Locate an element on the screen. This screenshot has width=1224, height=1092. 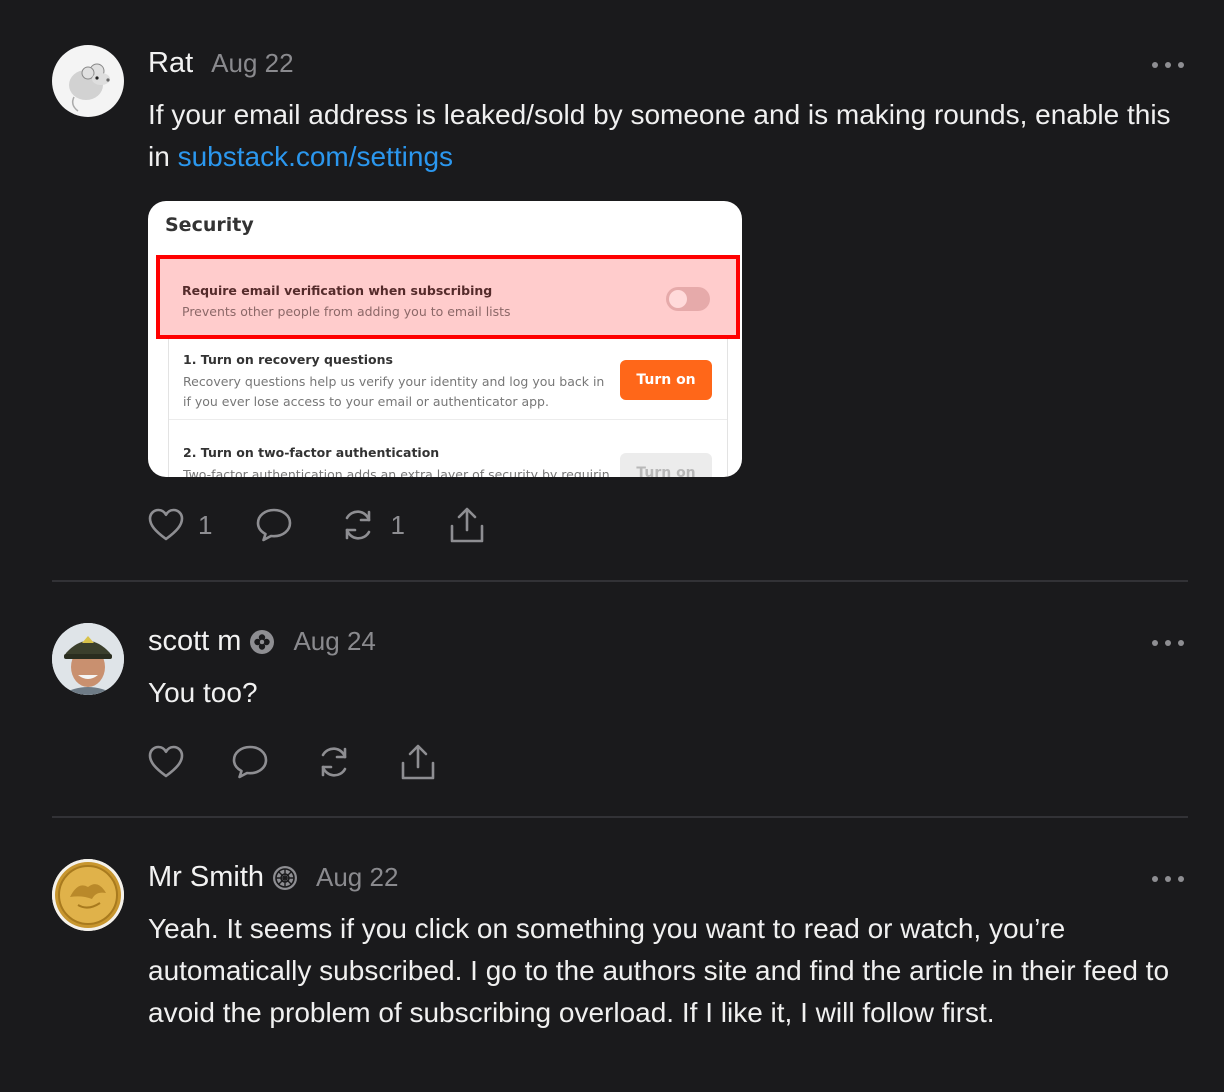
rat-avatar-icon is located at coordinates (89, 87).